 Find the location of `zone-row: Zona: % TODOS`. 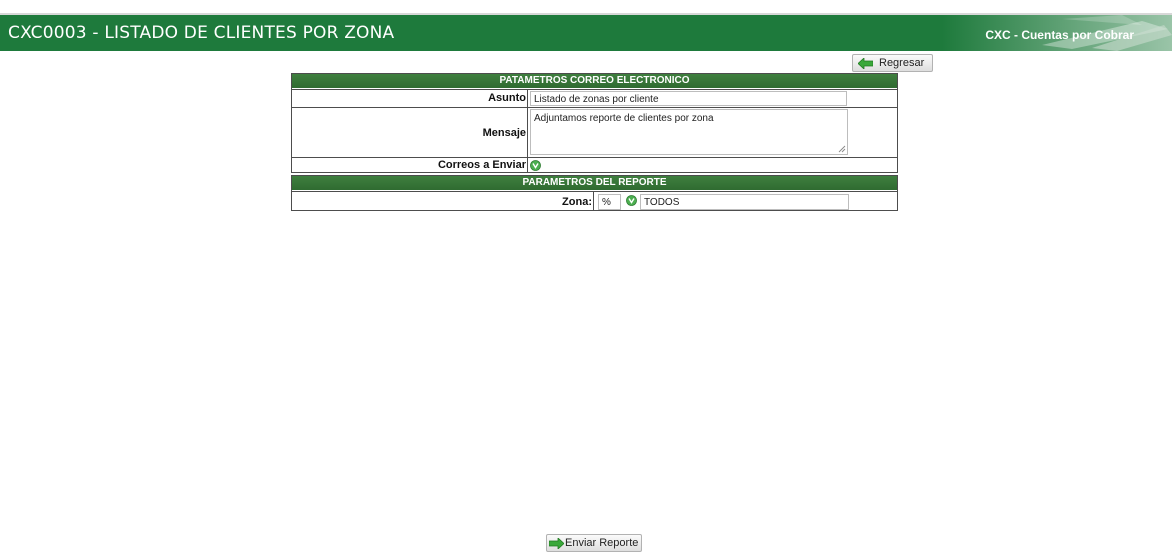

zone-row: Zona: % TODOS is located at coordinates (594, 201).